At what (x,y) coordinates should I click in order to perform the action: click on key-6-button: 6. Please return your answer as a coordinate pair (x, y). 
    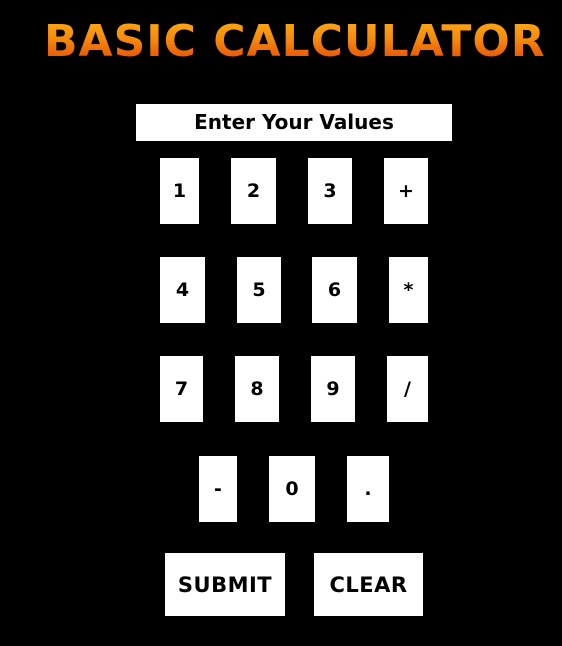
    Looking at the image, I should click on (334, 290).